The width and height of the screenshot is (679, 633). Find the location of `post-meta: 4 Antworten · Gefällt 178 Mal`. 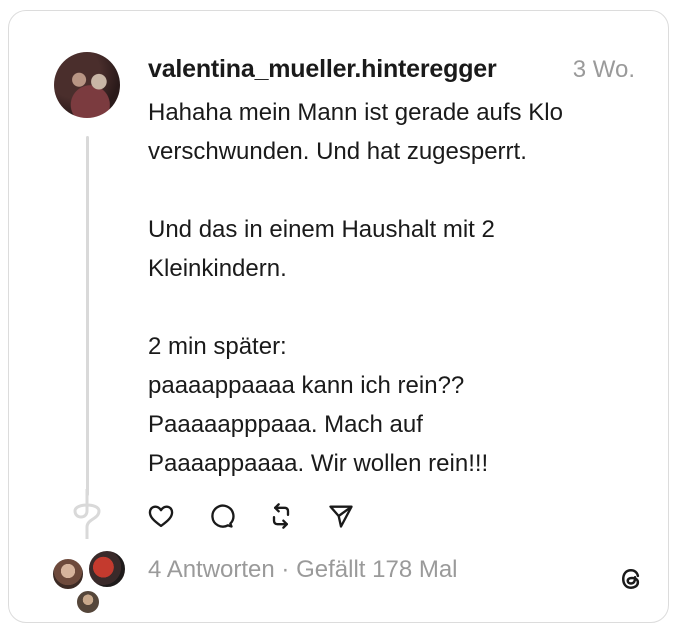

post-meta: 4 Antworten · Gefällt 178 Mal is located at coordinates (303, 570).